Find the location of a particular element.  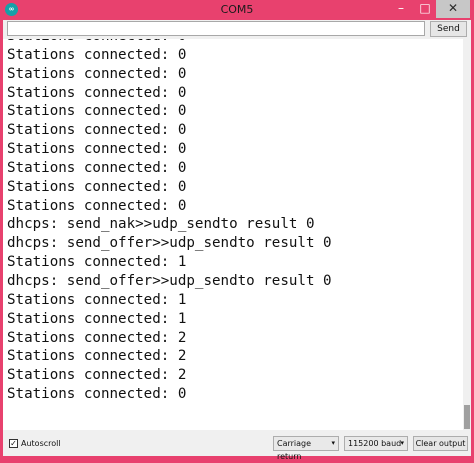

close-button: ✕ is located at coordinates (453, 9).